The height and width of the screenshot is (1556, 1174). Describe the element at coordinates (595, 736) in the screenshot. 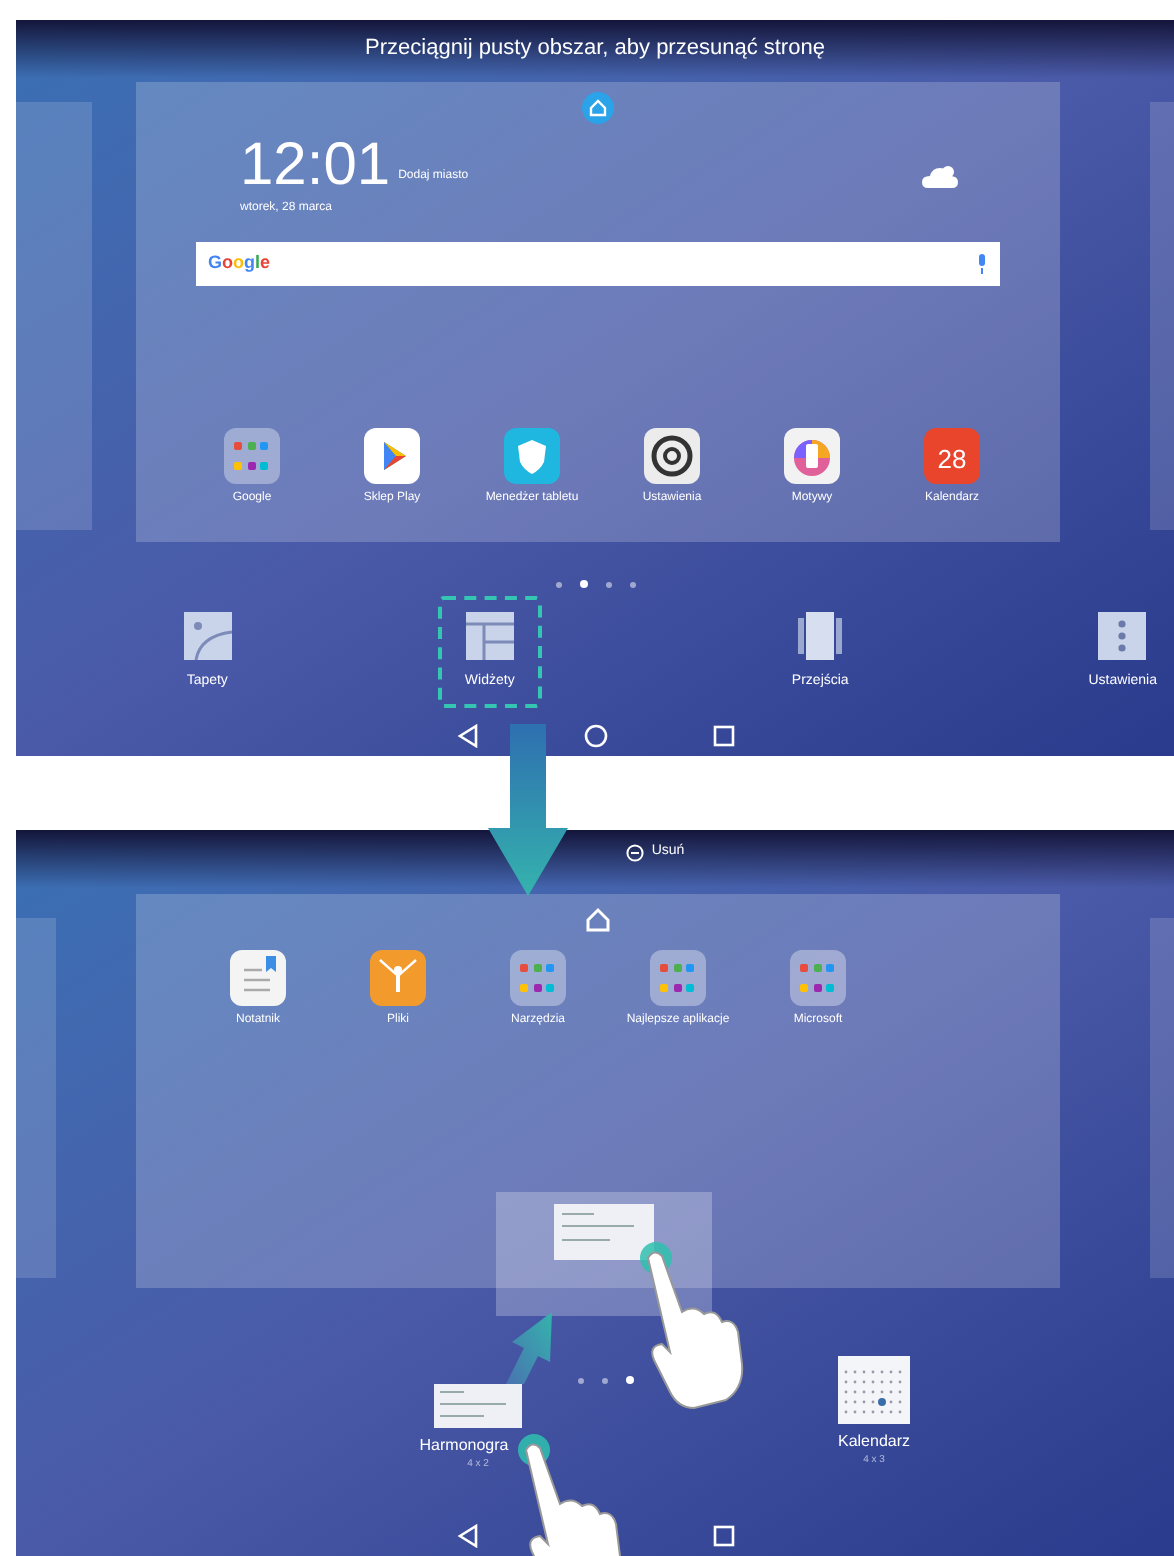

I see `home-circle-icon` at that location.